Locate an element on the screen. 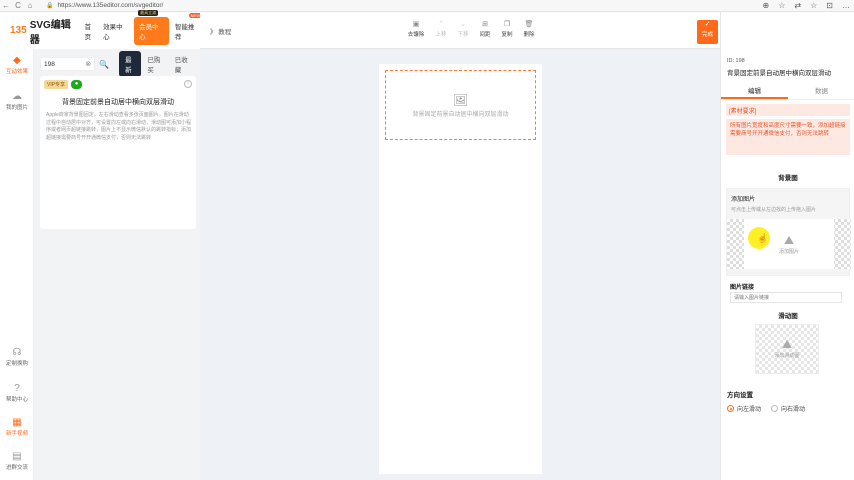  background-upload-box: 添加图片 可点击上传或从左边找的上传拖入图片 ⛰ 添加图片 ☝ is located at coordinates (788, 232).